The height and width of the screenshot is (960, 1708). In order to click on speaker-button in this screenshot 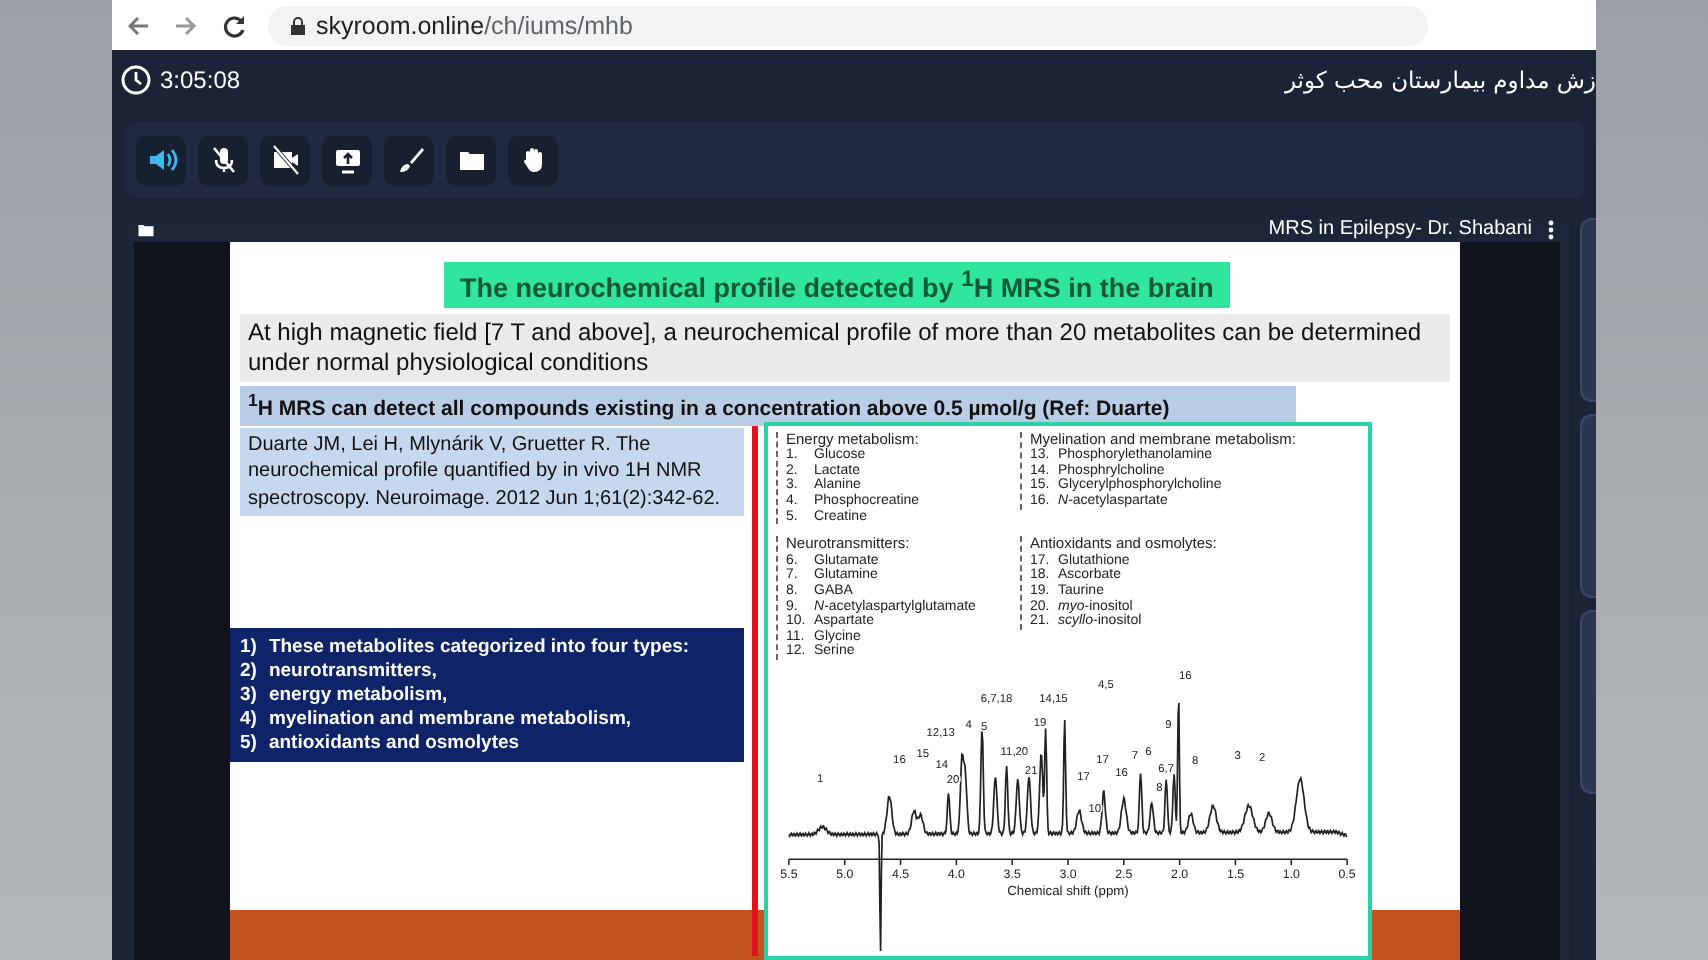, I will do `click(161, 160)`.